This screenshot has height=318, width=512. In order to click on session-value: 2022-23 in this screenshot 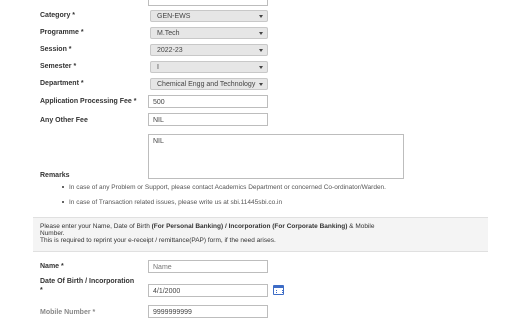, I will do `click(170, 50)`.